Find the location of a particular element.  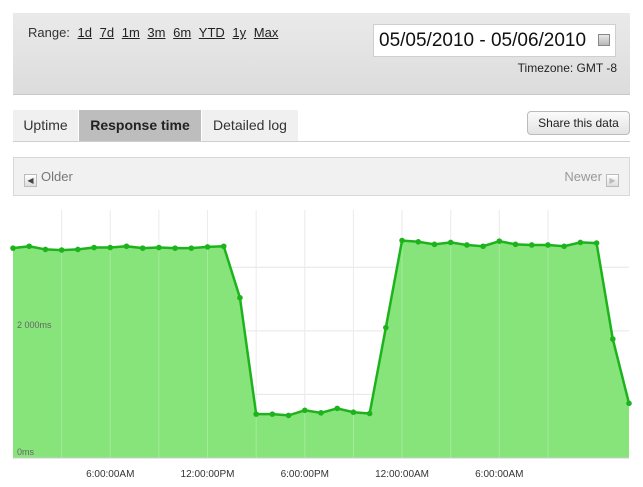

older-label: Older is located at coordinates (57, 176).